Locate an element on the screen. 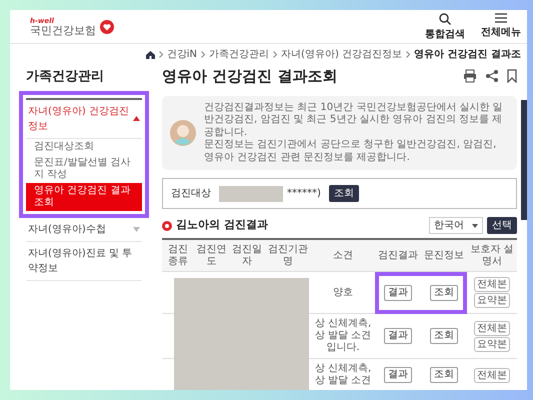 The image size is (533, 400). column-header: 검진연도 is located at coordinates (212, 255).